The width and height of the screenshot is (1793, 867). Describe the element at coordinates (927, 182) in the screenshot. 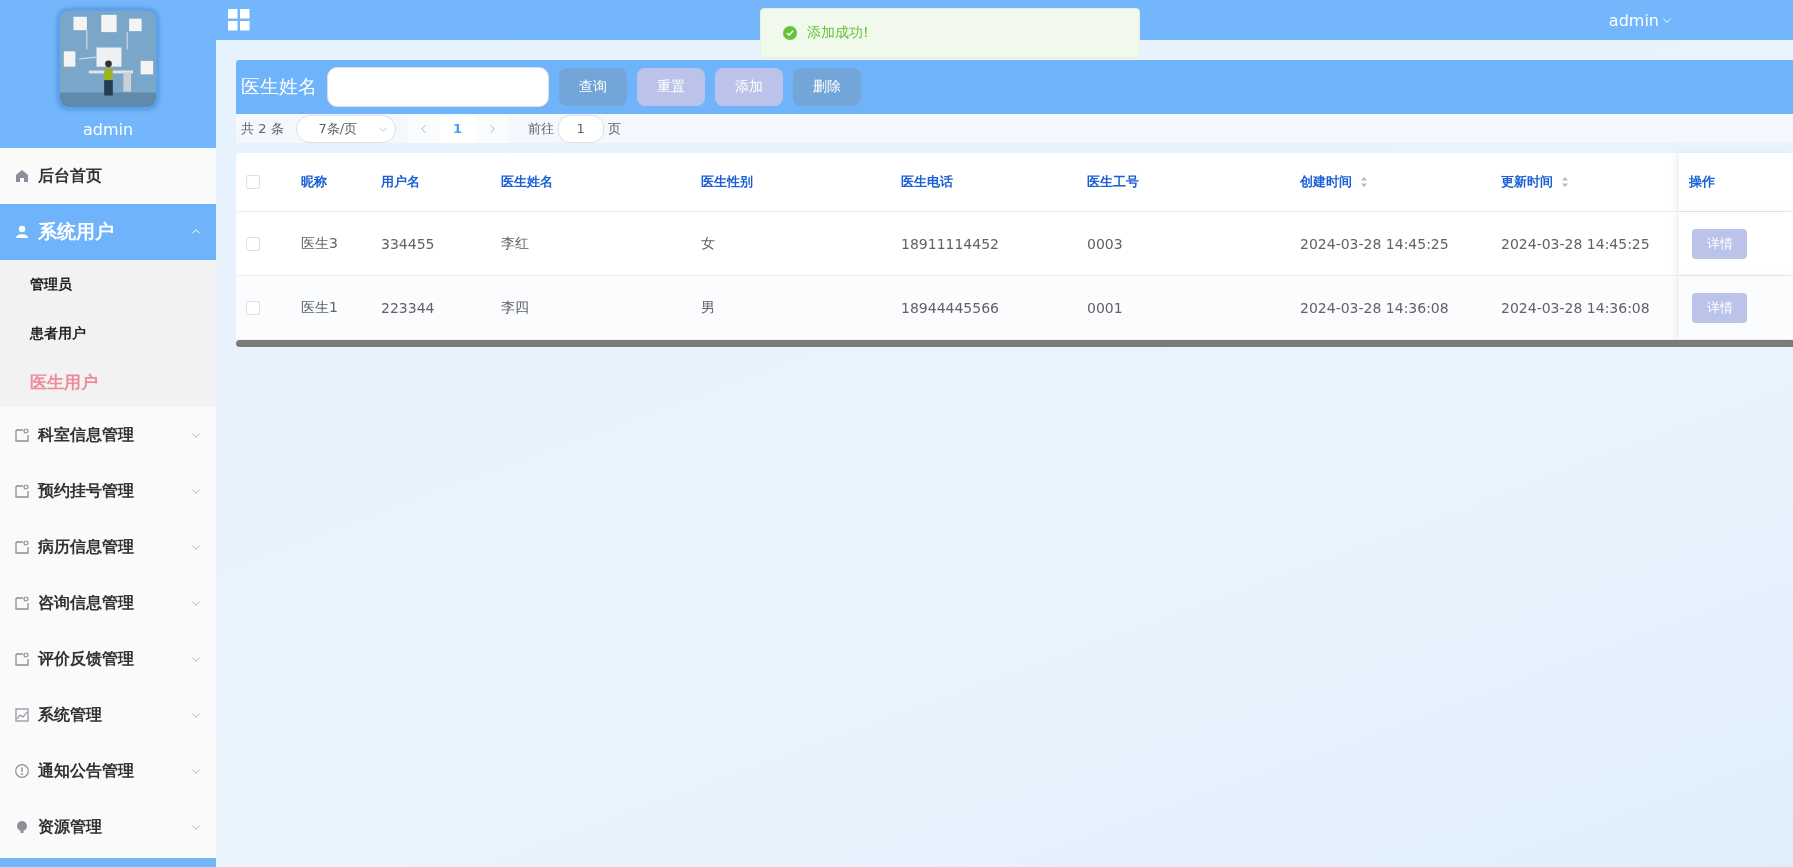

I see `column-header: 医生电话` at that location.